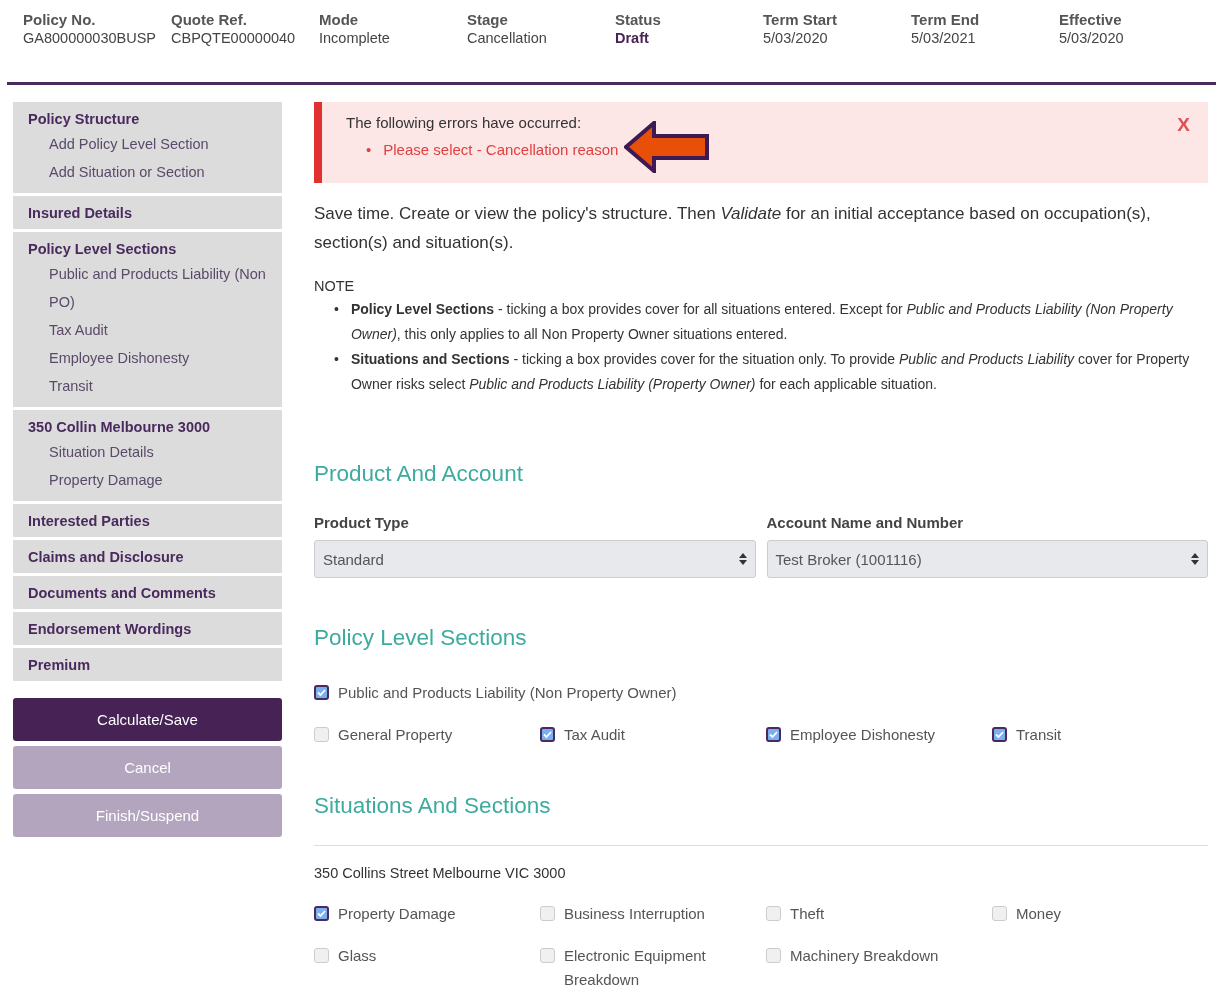 The width and height of the screenshot is (1224, 987). Describe the element at coordinates (800, 19) in the screenshot. I see `column-label: Term Start` at that location.